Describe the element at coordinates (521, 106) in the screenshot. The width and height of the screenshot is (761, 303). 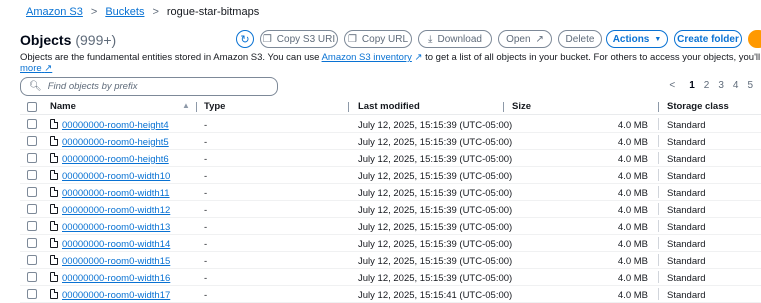
I see `column-header-size: Size` at that location.